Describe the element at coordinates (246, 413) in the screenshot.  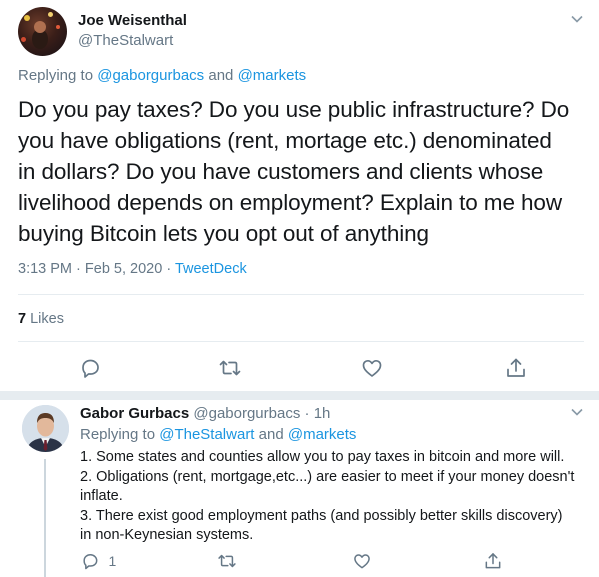
I see `reply-author-handle: @gaborgurbacs` at that location.